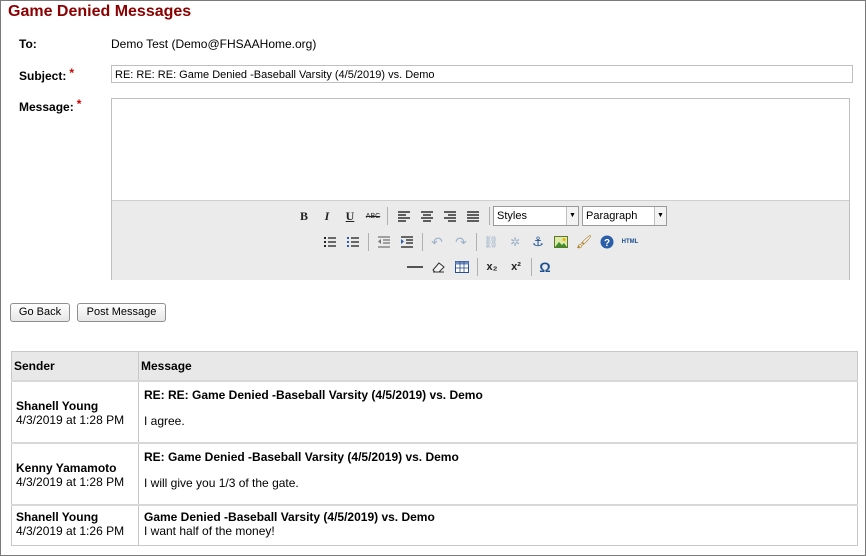  I want to click on underline-button: U, so click(350, 216).